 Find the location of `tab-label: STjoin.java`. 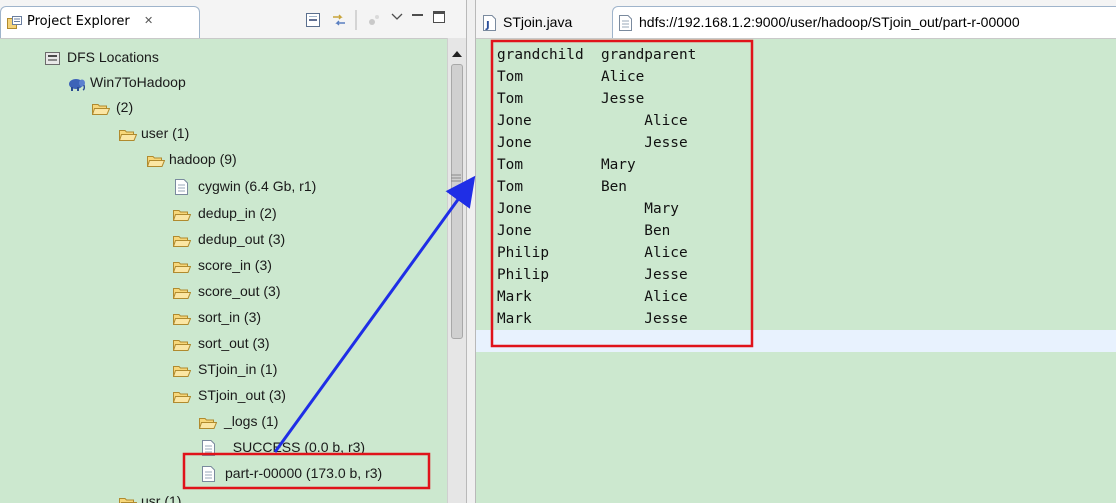

tab-label: STjoin.java is located at coordinates (538, 22).